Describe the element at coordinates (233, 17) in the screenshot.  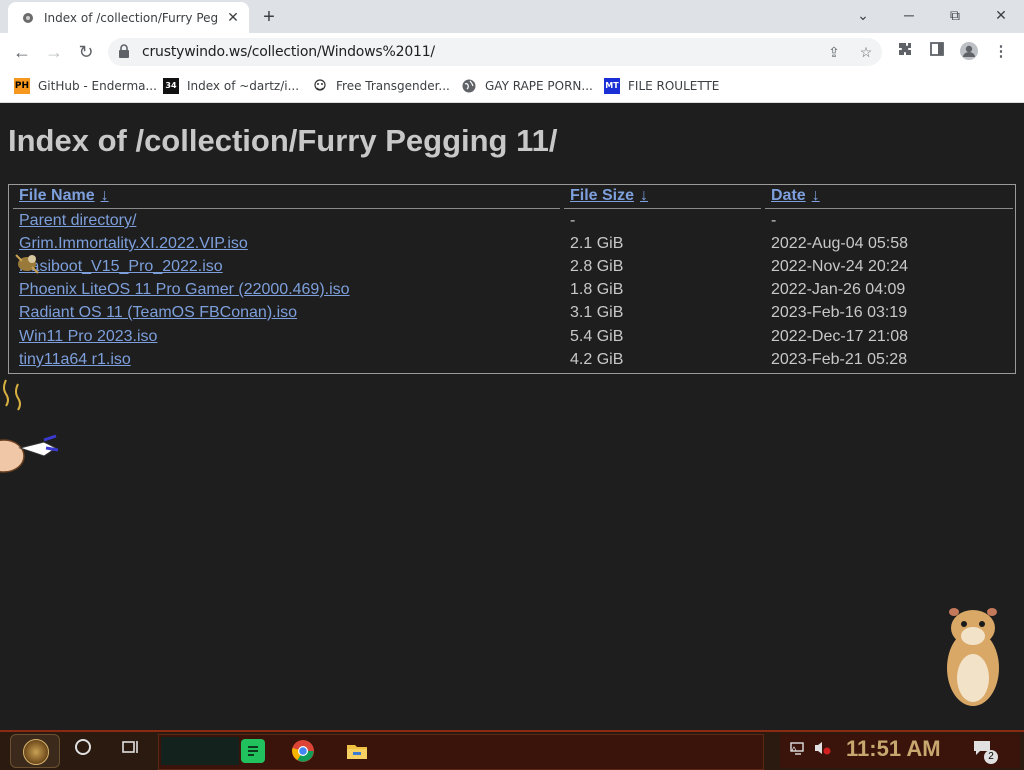
I see `tab-close-icon: ✕` at that location.